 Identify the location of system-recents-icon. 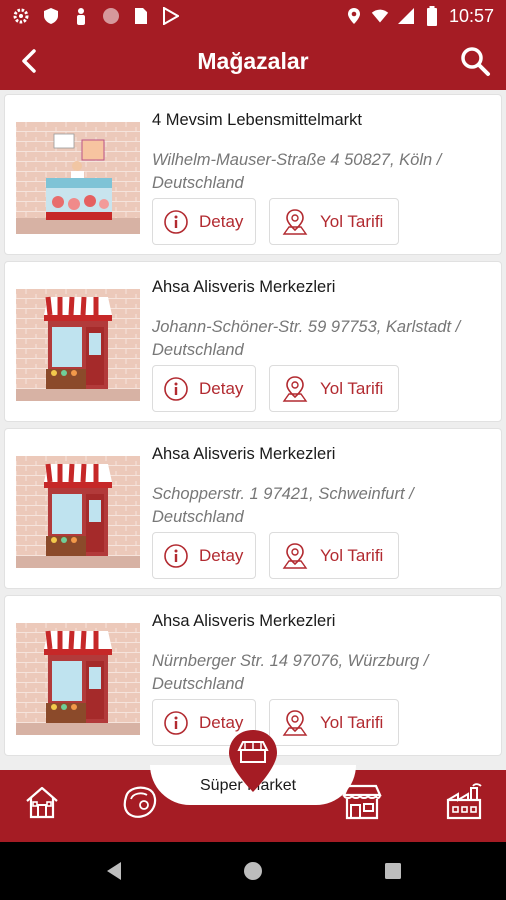
(393, 871).